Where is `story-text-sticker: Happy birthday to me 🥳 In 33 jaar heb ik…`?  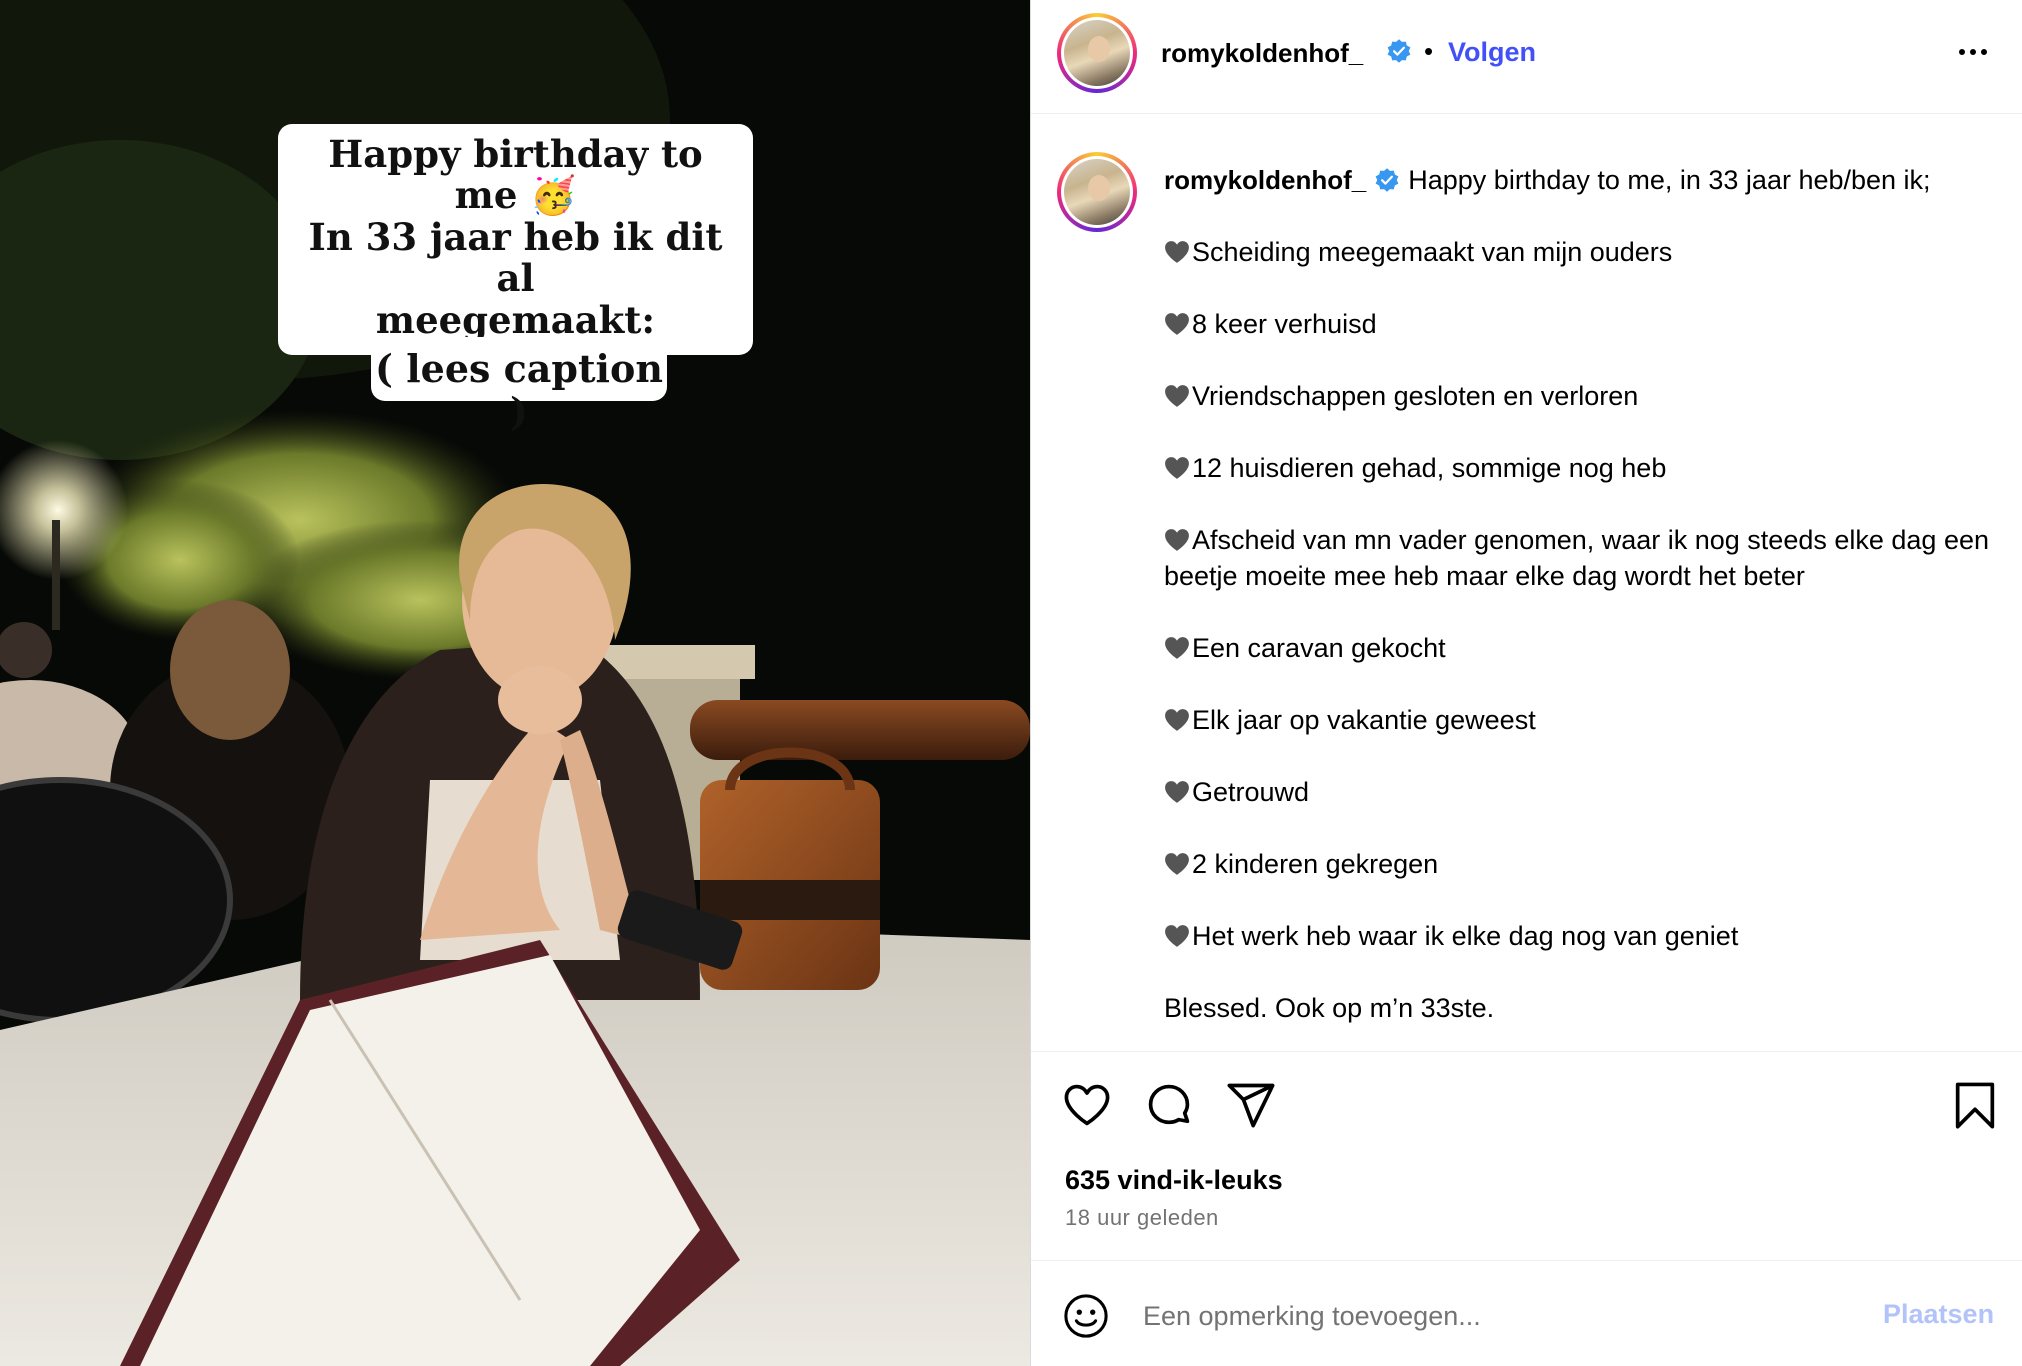
story-text-sticker: Happy birthday to me 🥳 In 33 jaar heb ik… is located at coordinates (515, 240).